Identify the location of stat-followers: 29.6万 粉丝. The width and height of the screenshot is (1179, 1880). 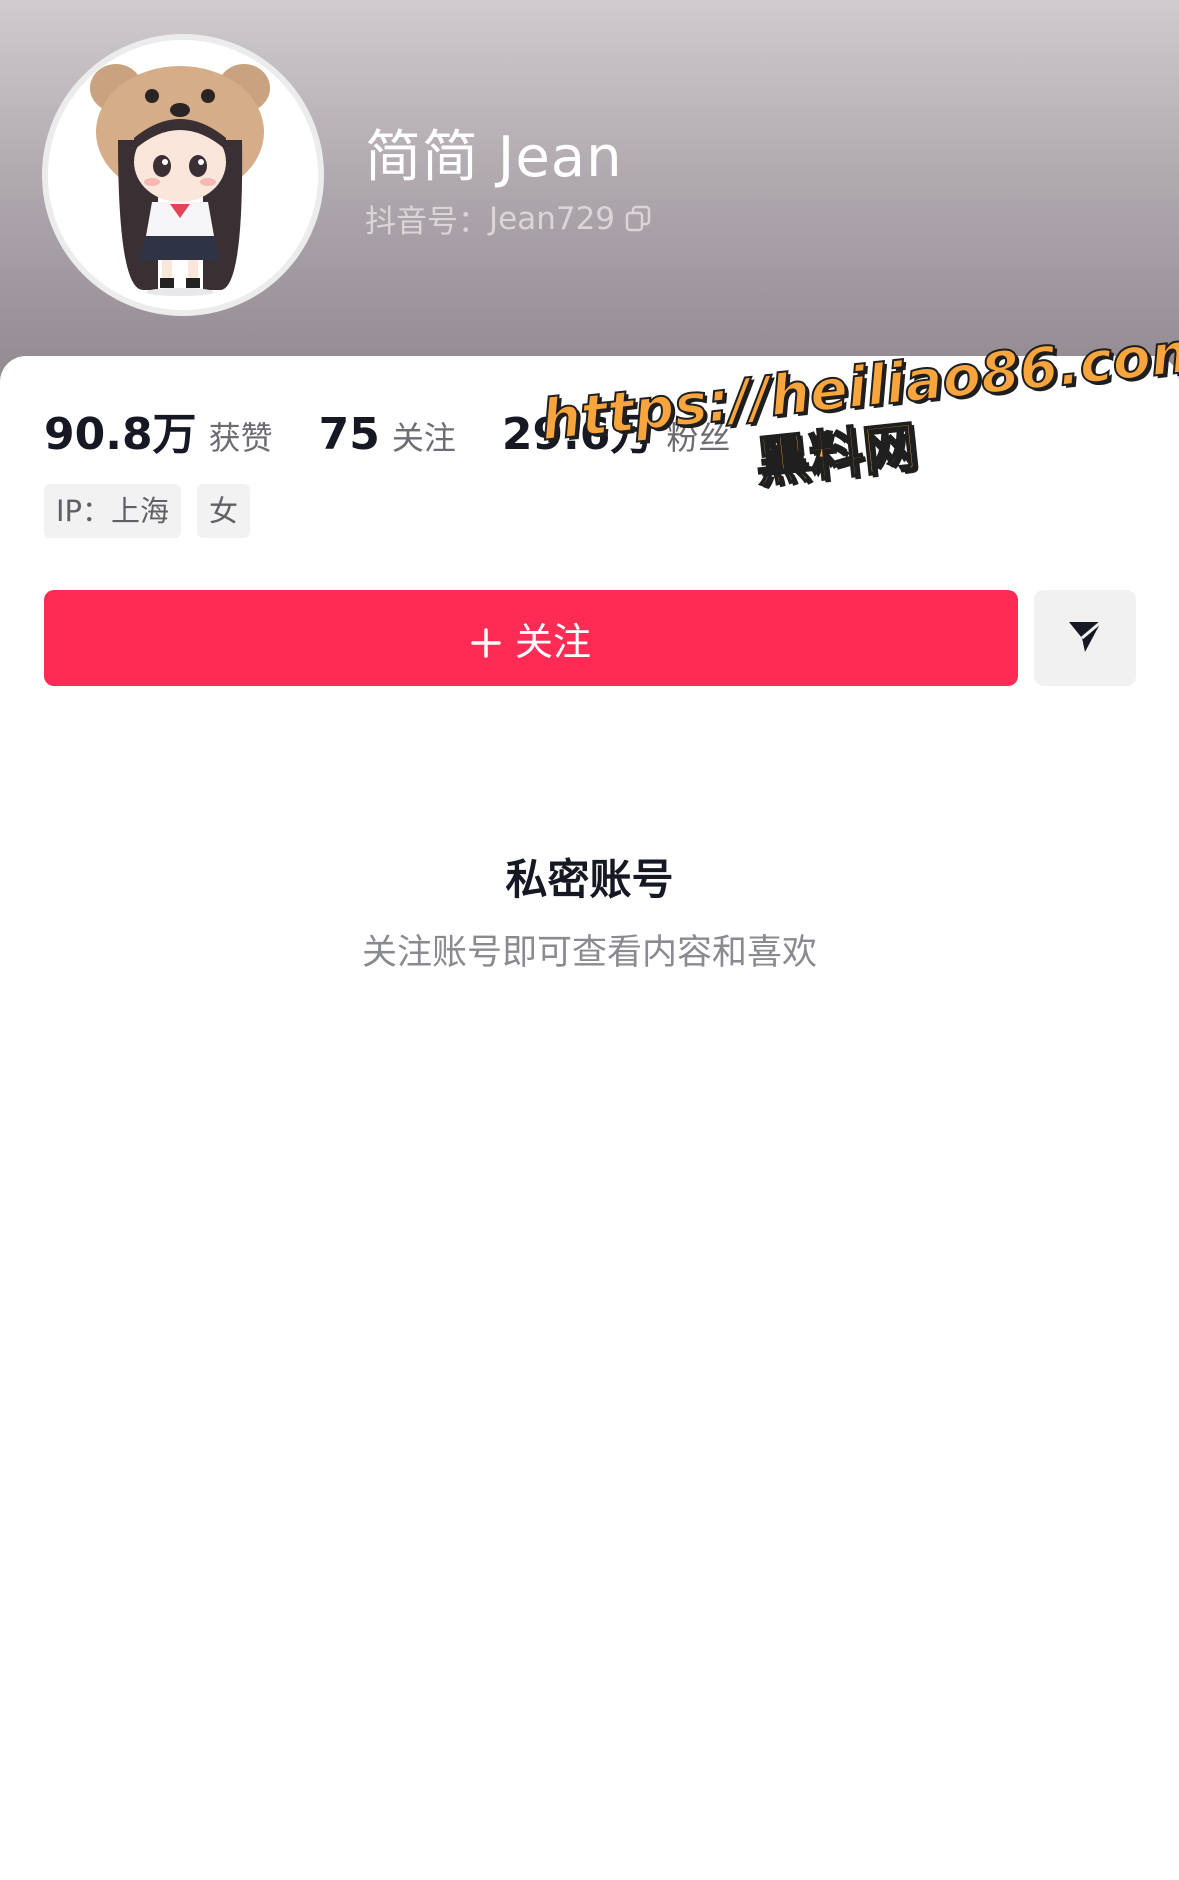
(616, 430).